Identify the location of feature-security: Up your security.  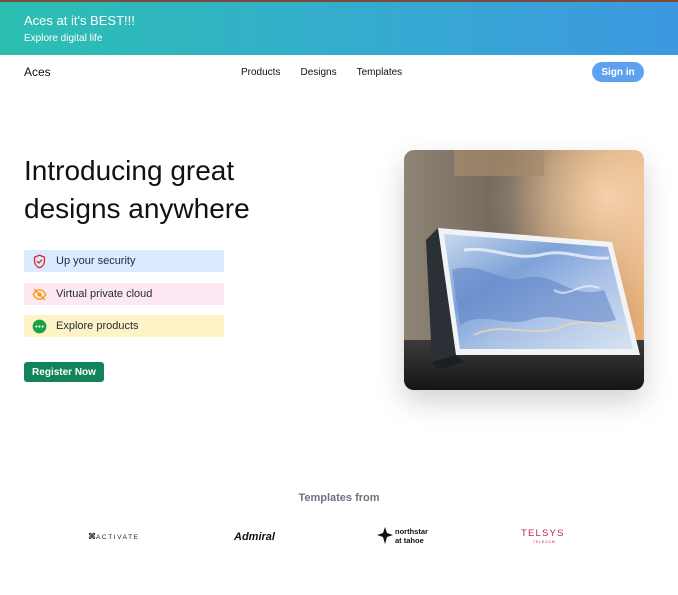
(124, 261).